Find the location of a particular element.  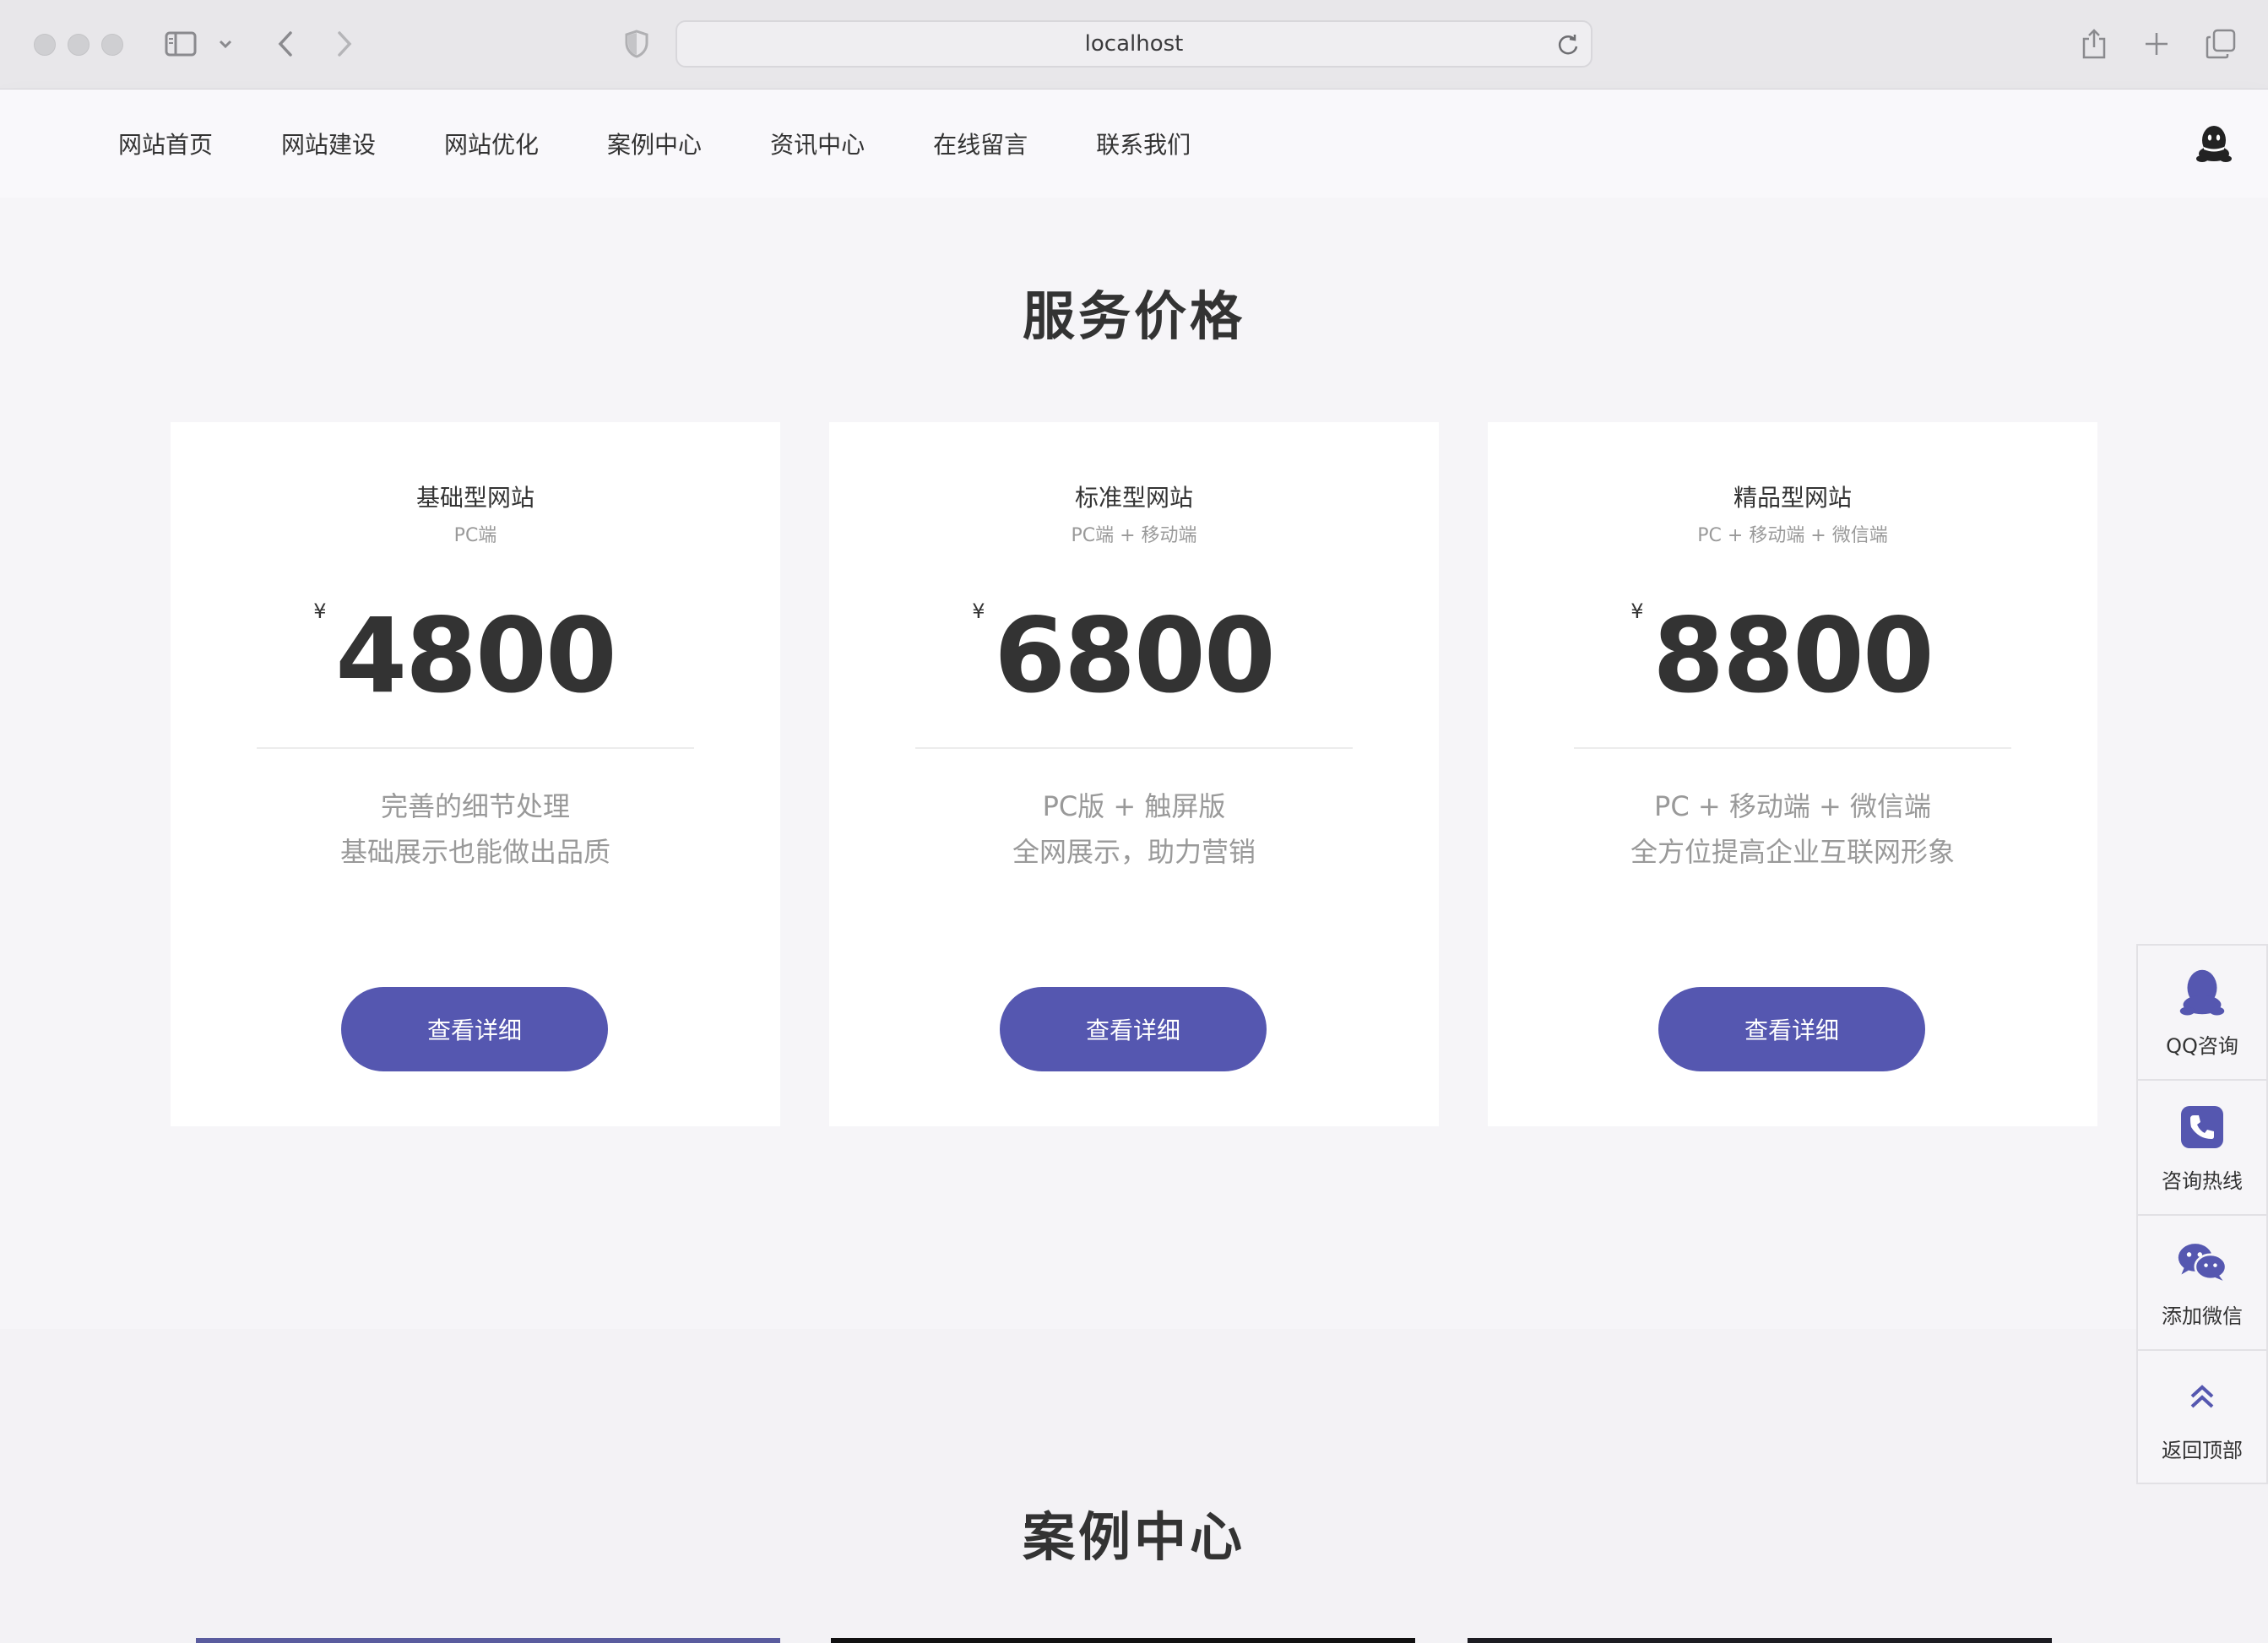

plan-feature-1: PC + 移动端 + 微信端 is located at coordinates (1792, 806).